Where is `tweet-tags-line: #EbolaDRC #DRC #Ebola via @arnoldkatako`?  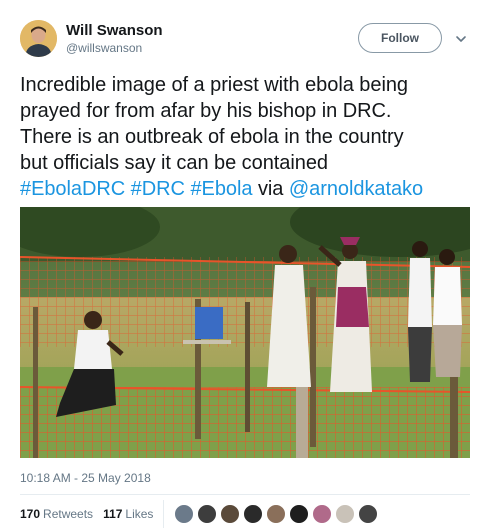
tweet-tags-line: #EbolaDRC #DRC #Ebola via @arnoldkatako is located at coordinates (253, 189).